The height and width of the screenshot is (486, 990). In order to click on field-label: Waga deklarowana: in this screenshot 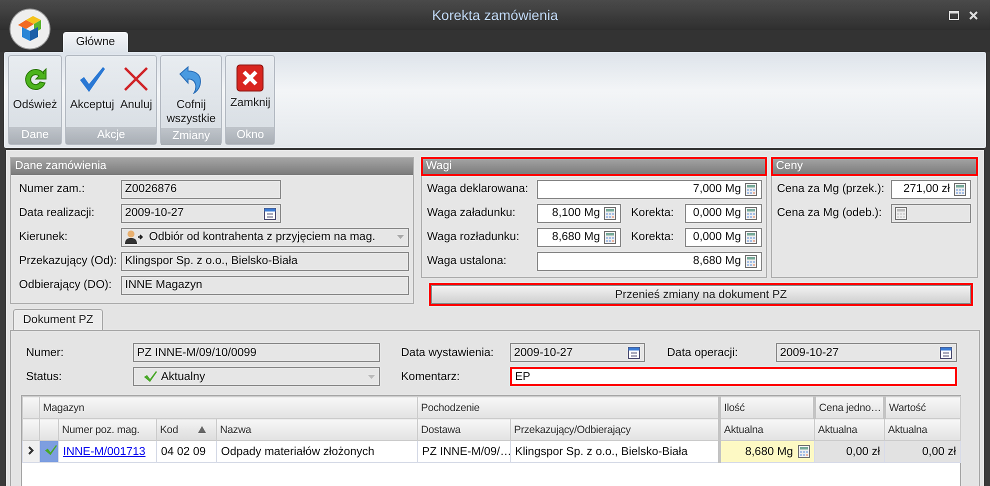, I will do `click(478, 189)`.